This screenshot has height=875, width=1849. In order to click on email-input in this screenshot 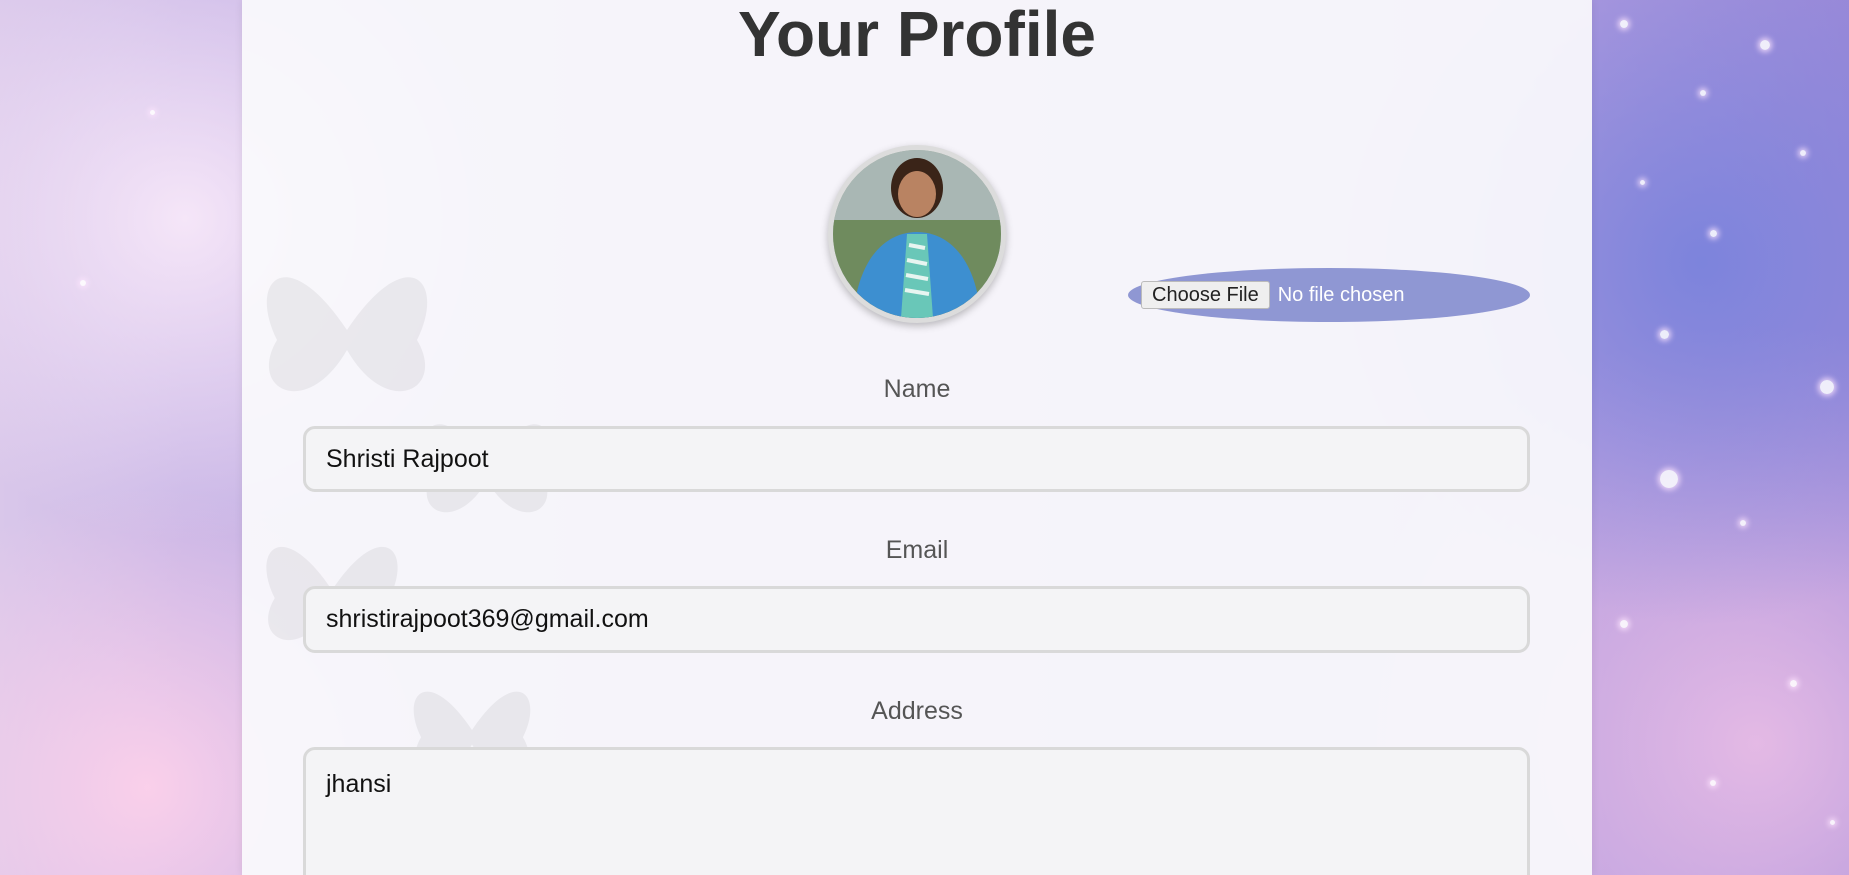, I will do `click(916, 619)`.